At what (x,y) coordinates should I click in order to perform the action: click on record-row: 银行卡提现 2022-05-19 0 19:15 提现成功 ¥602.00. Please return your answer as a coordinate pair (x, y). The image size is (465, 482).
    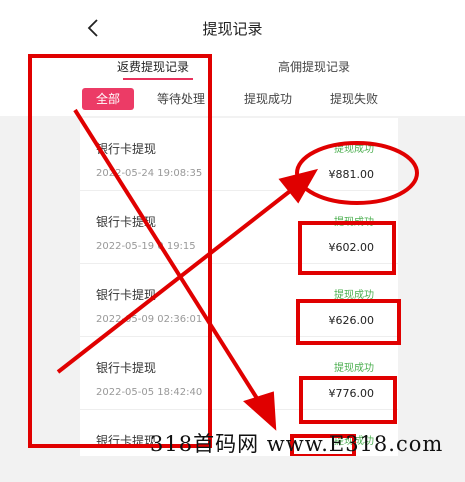
    Looking at the image, I should click on (239, 227).